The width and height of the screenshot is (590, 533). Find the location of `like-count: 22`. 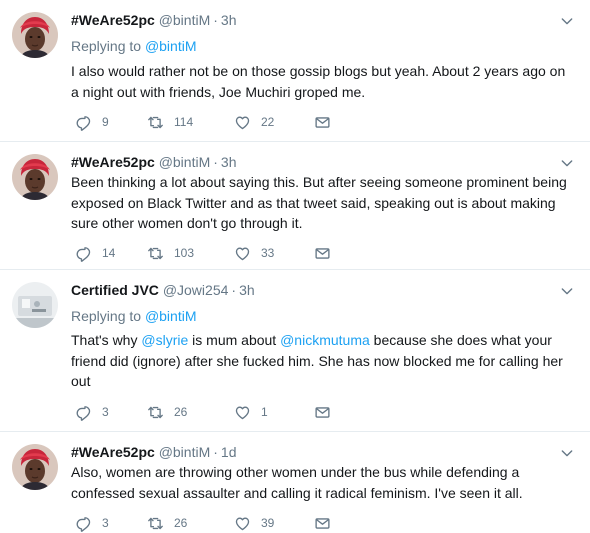

like-count: 22 is located at coordinates (268, 121).